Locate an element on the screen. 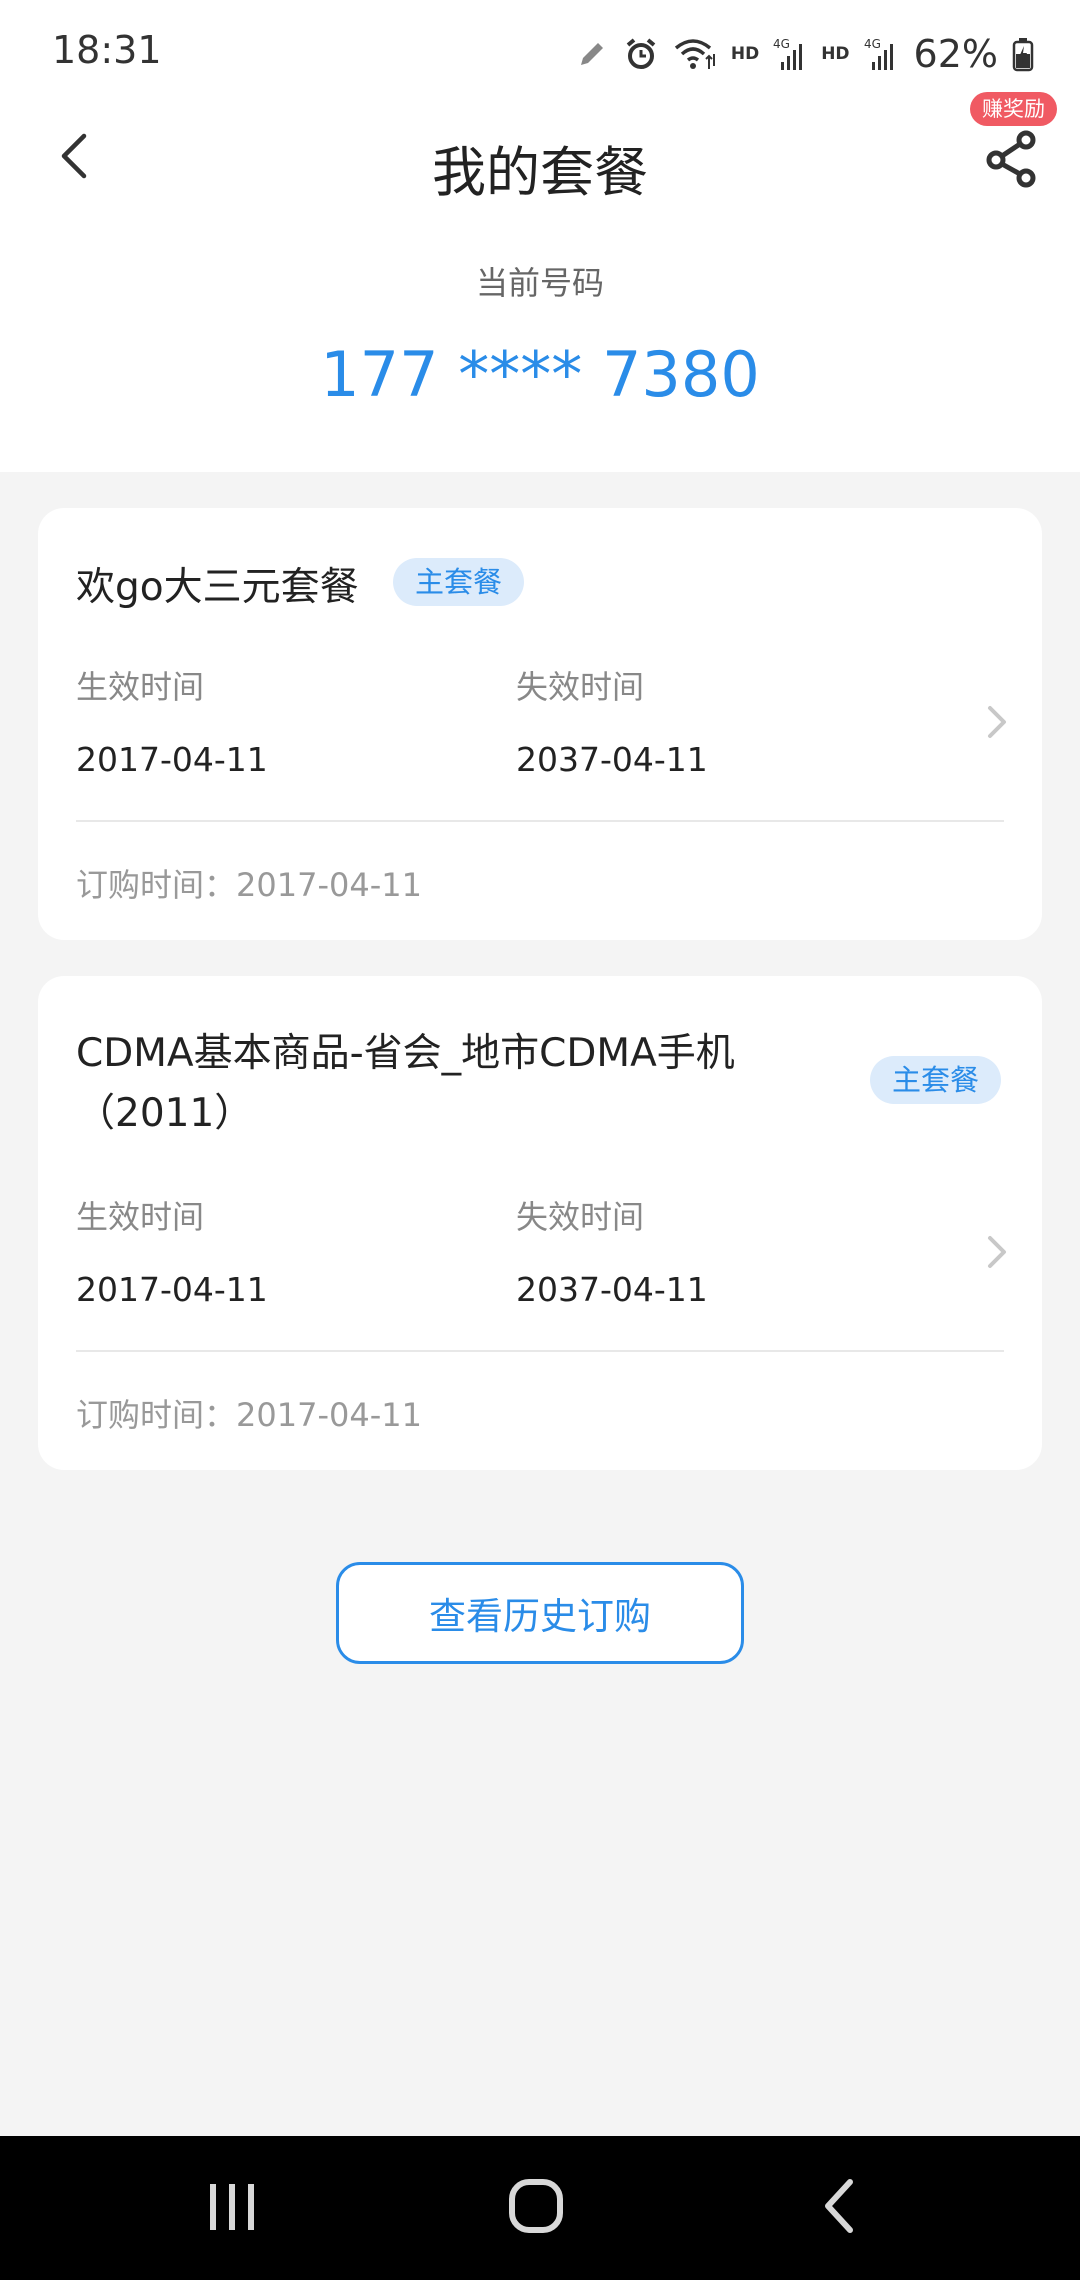 The width and height of the screenshot is (1080, 2280). plan-name: 欢go大三元套餐 is located at coordinates (217, 587).